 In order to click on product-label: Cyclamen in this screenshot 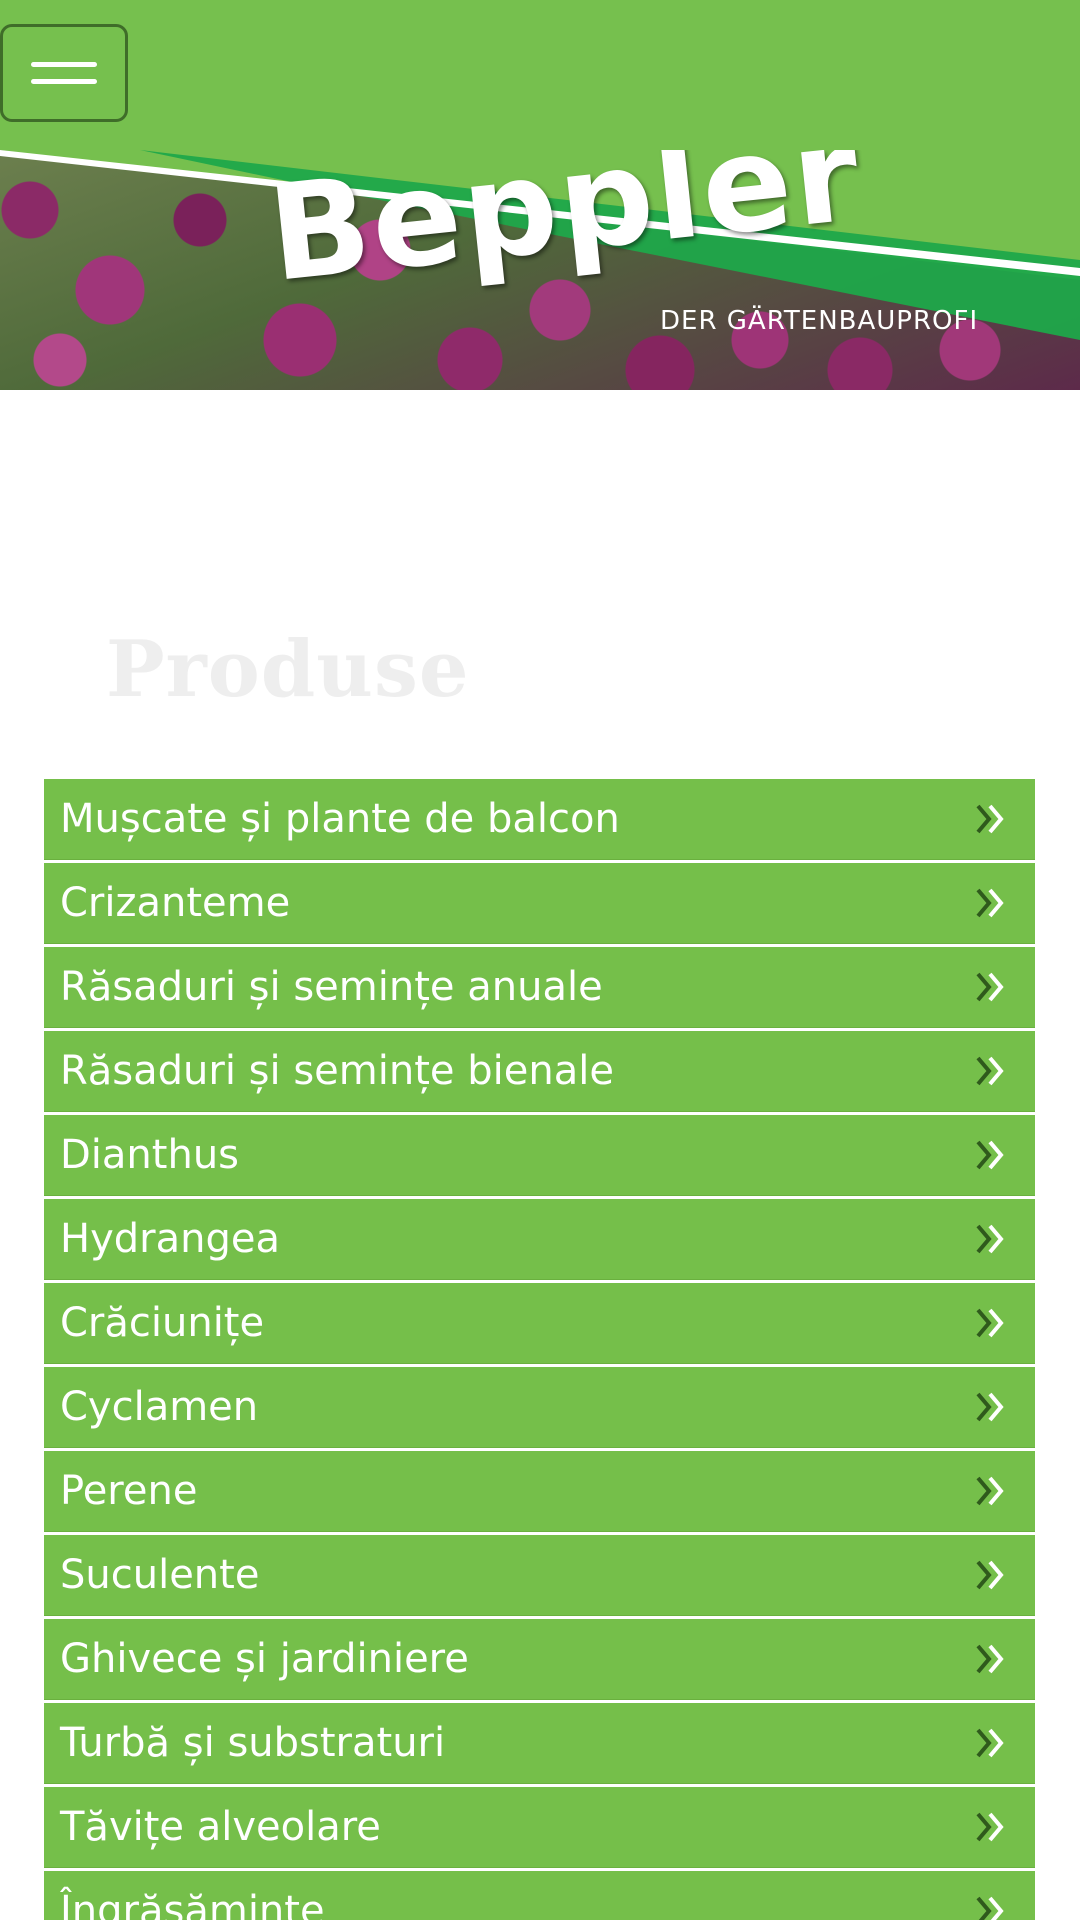, I will do `click(159, 1407)`.